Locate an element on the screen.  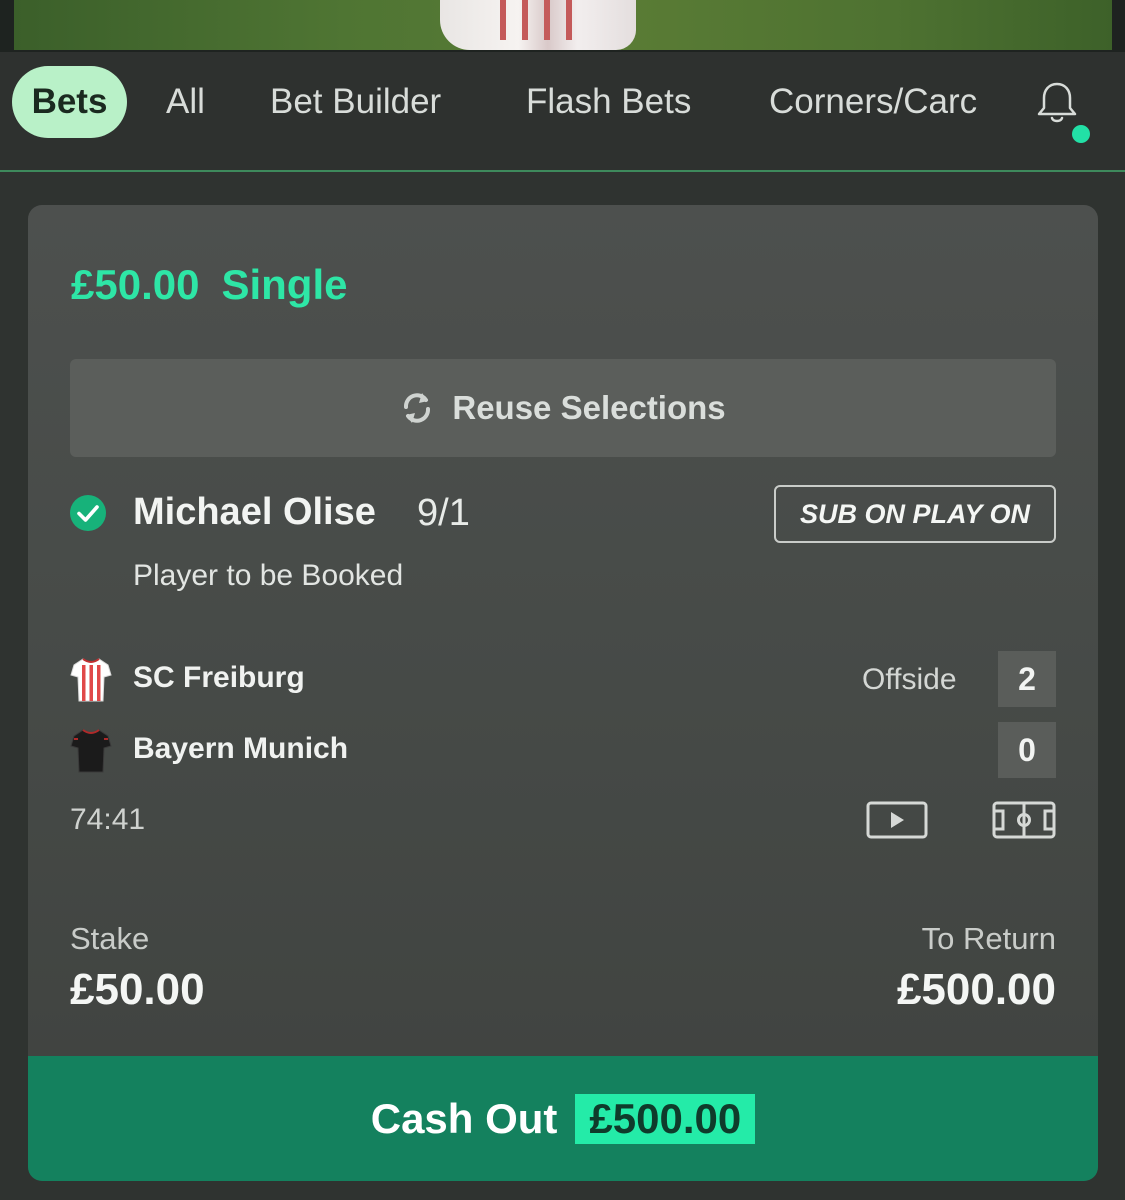
refresh-icon is located at coordinates (417, 408).